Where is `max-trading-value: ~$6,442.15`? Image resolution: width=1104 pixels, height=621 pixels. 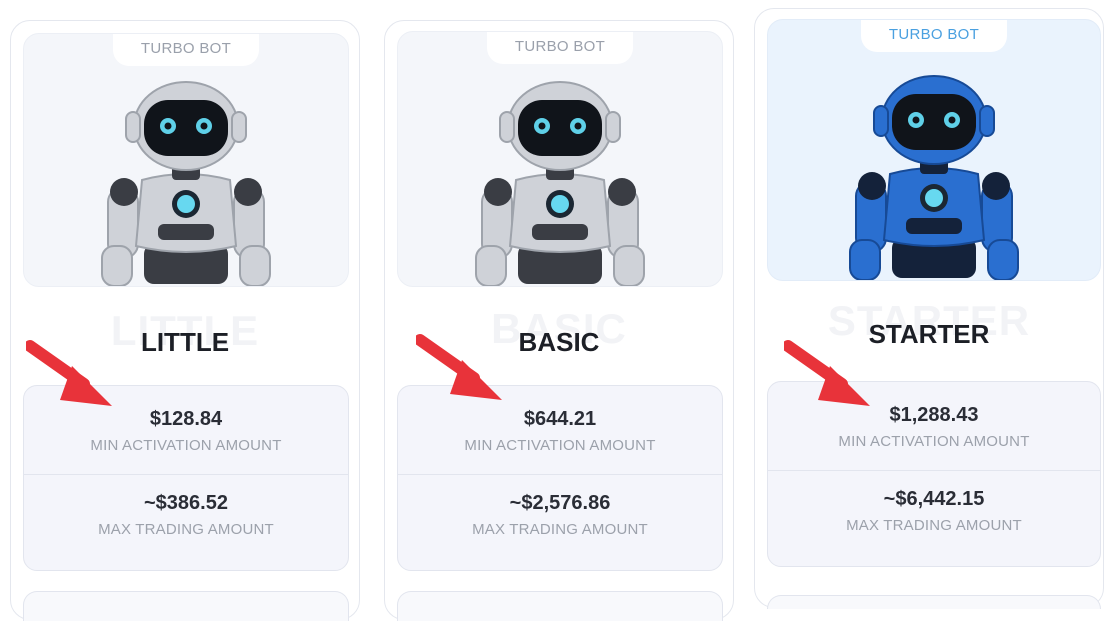
max-trading-value: ~$6,442.15 is located at coordinates (934, 499).